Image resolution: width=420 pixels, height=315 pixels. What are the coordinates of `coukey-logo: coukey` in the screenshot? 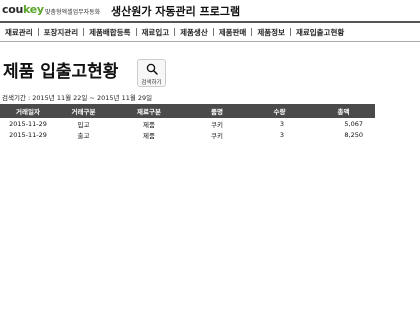 It's located at (23, 9).